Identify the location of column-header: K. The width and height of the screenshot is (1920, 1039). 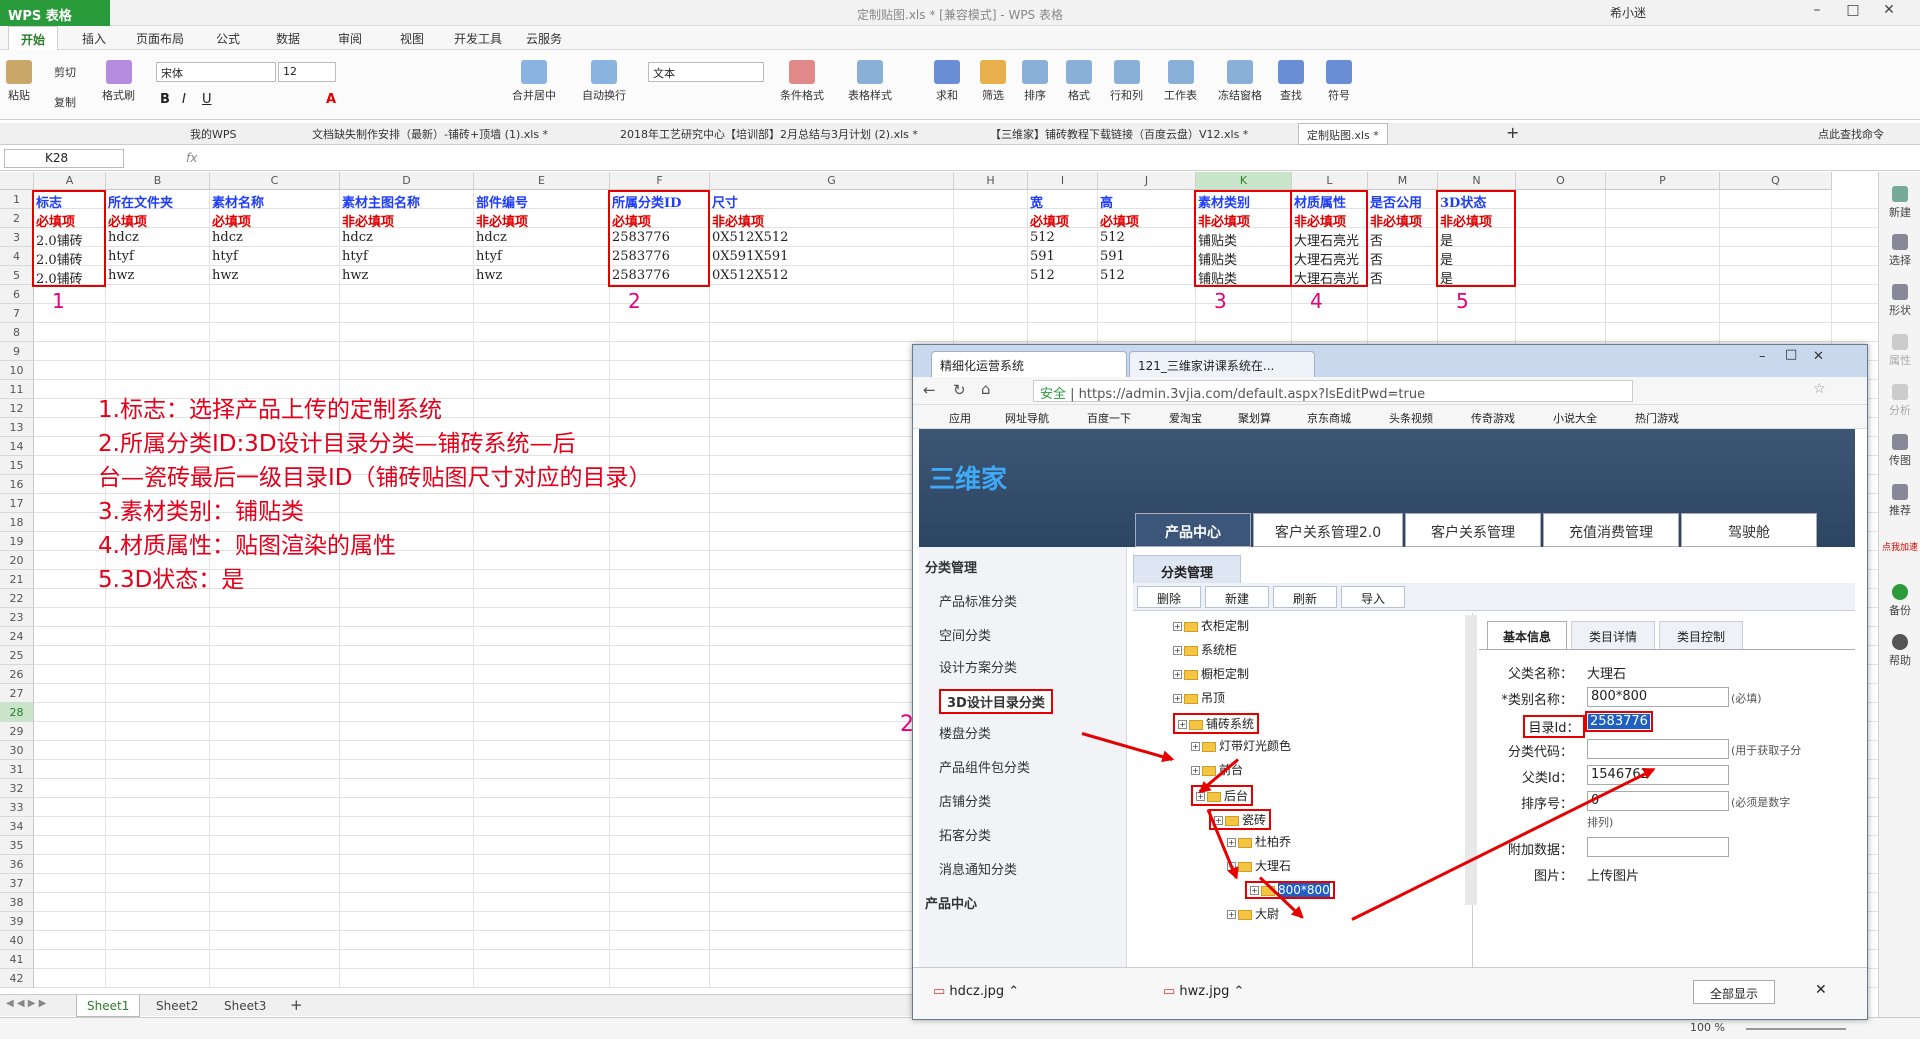
(1244, 181).